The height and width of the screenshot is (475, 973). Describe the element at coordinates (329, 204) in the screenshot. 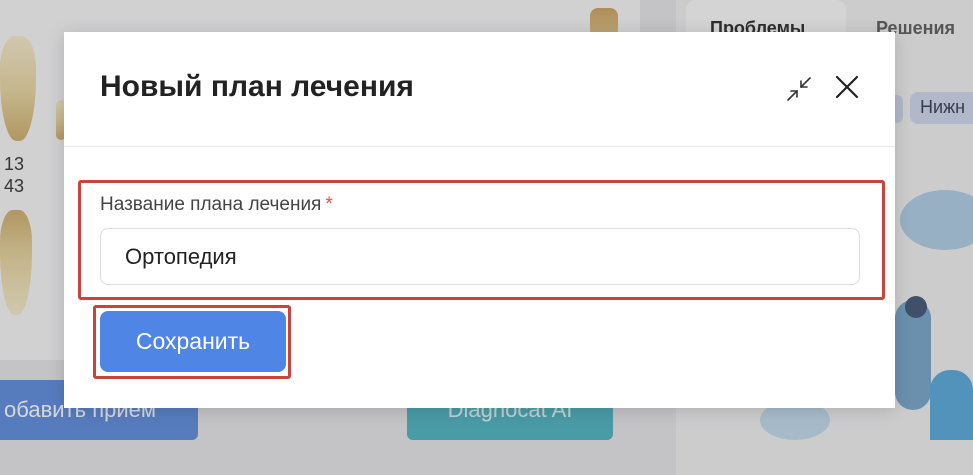

I see `required-mark: *` at that location.